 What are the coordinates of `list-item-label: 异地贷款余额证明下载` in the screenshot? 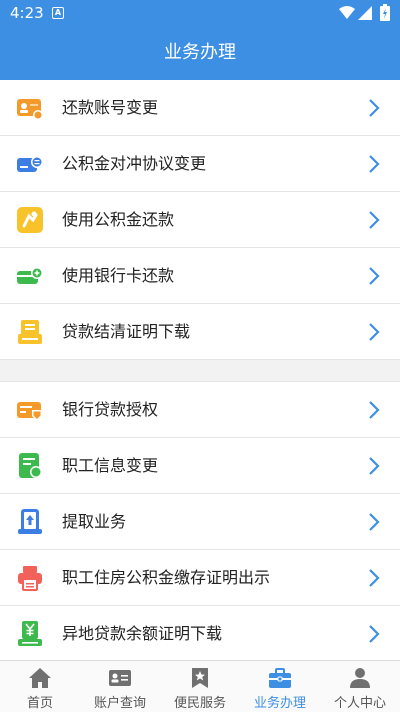 It's located at (142, 633).